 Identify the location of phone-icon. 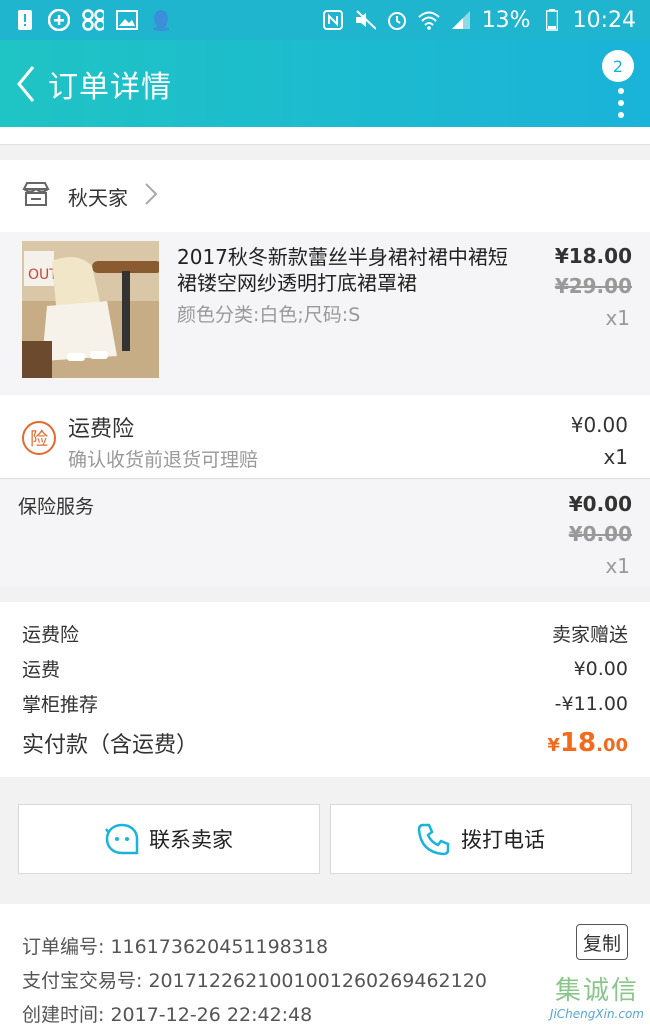
(433, 839).